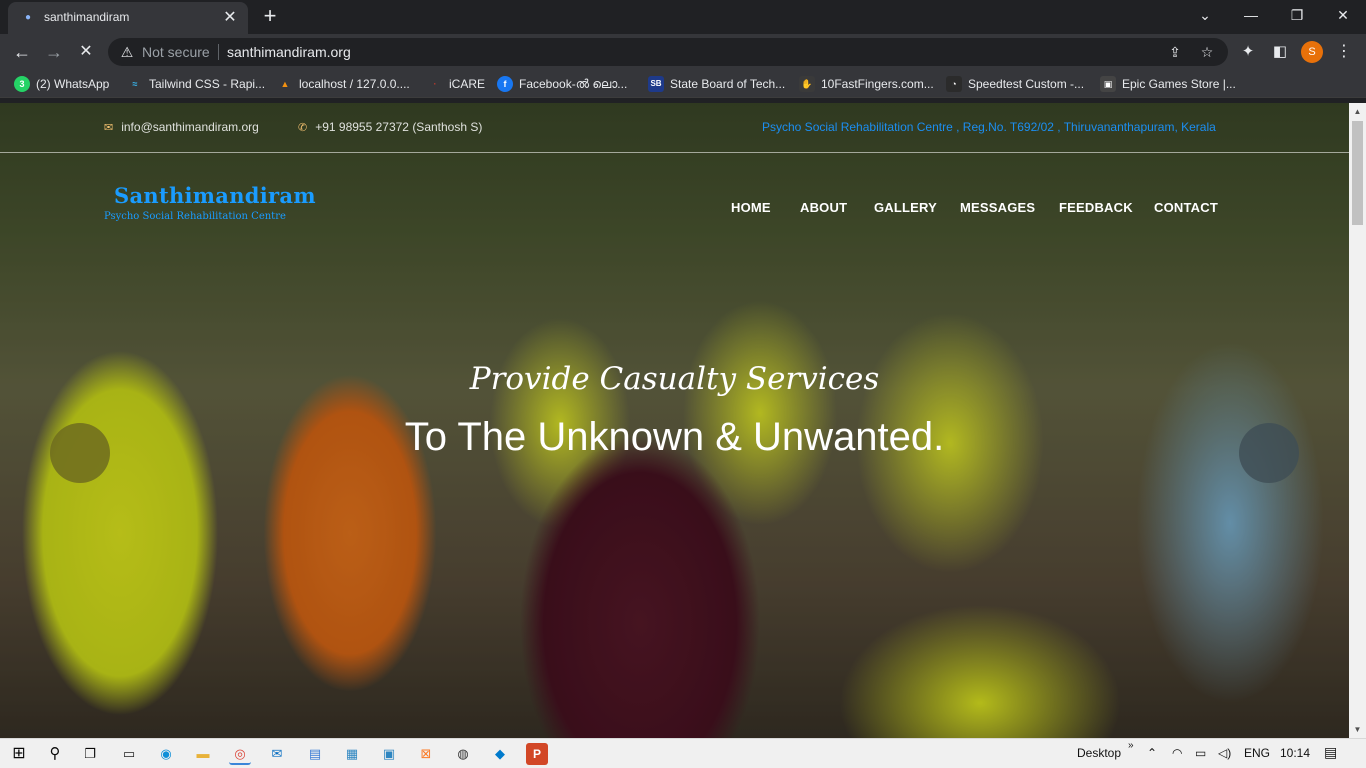 The height and width of the screenshot is (768, 1366). I want to click on nav-about: ABOUT, so click(823, 207).